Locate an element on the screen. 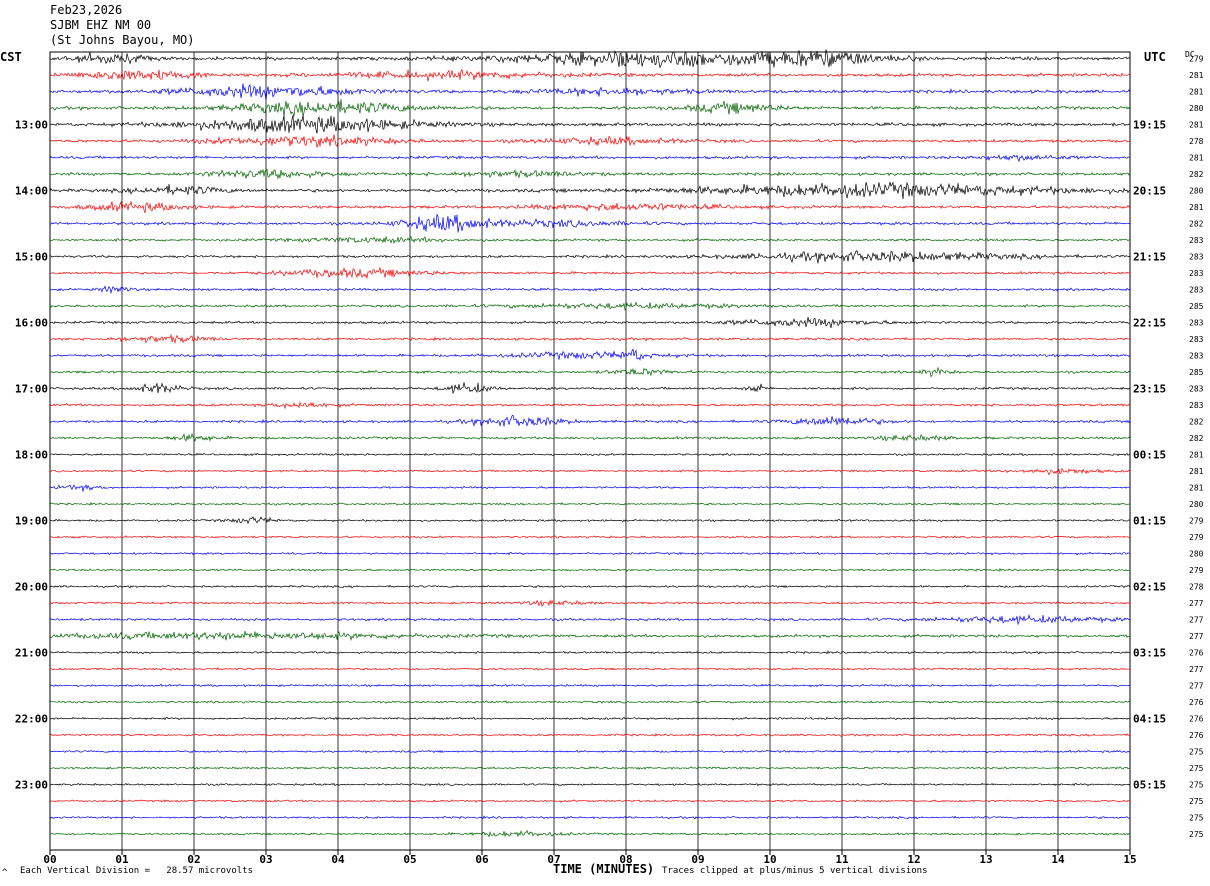 The height and width of the screenshot is (886, 1210). x-tick-label-01: 01 is located at coordinates (122, 859).